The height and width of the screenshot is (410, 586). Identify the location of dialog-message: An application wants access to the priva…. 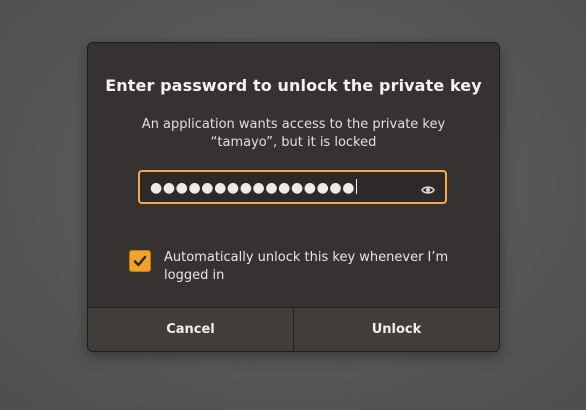
(293, 134).